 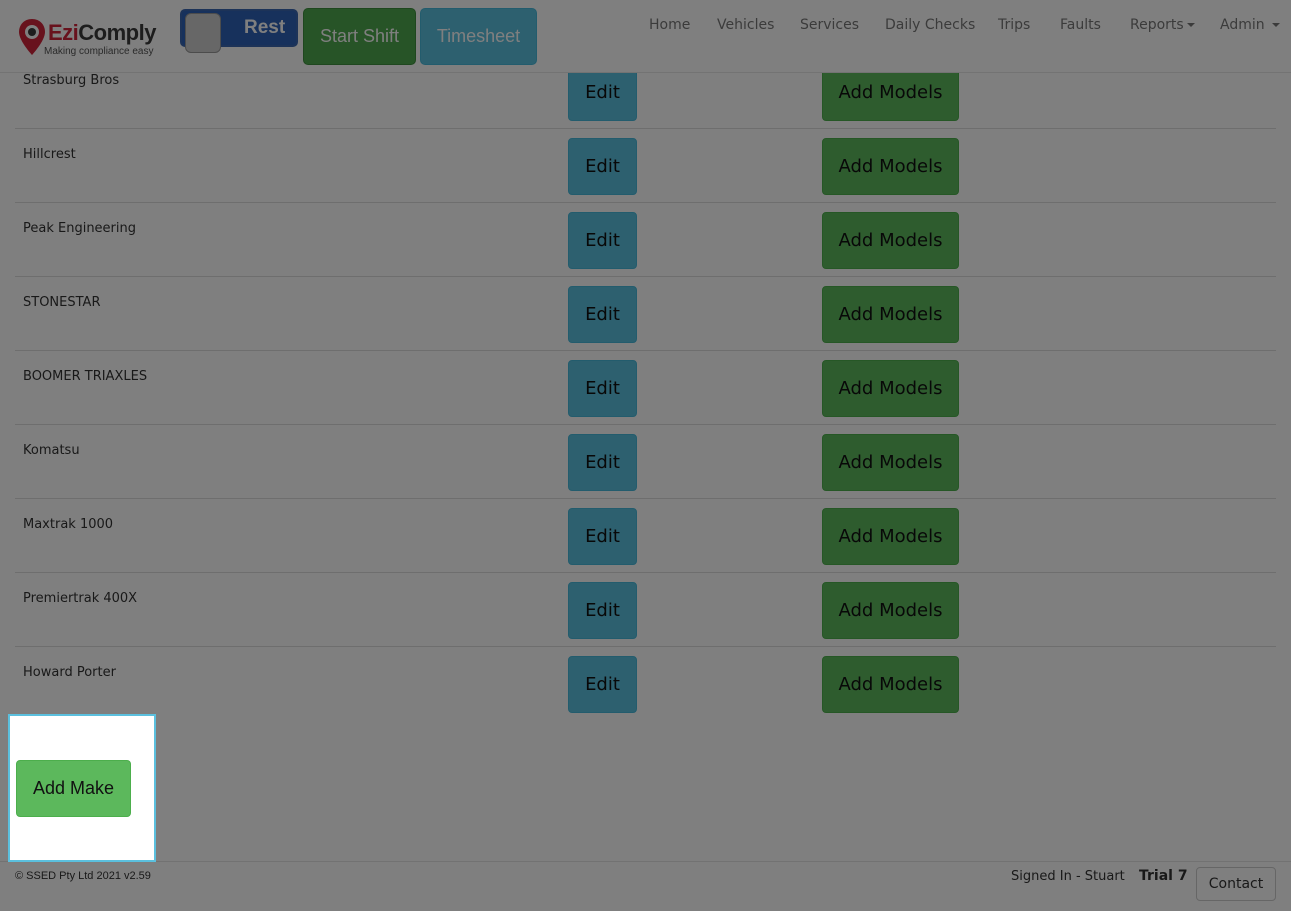 I want to click on nav-admin-dropdown: Admin, so click(x=1250, y=25).